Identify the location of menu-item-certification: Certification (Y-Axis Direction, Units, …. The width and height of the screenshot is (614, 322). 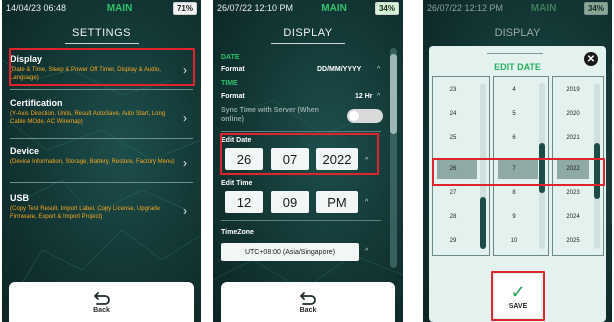
(102, 118).